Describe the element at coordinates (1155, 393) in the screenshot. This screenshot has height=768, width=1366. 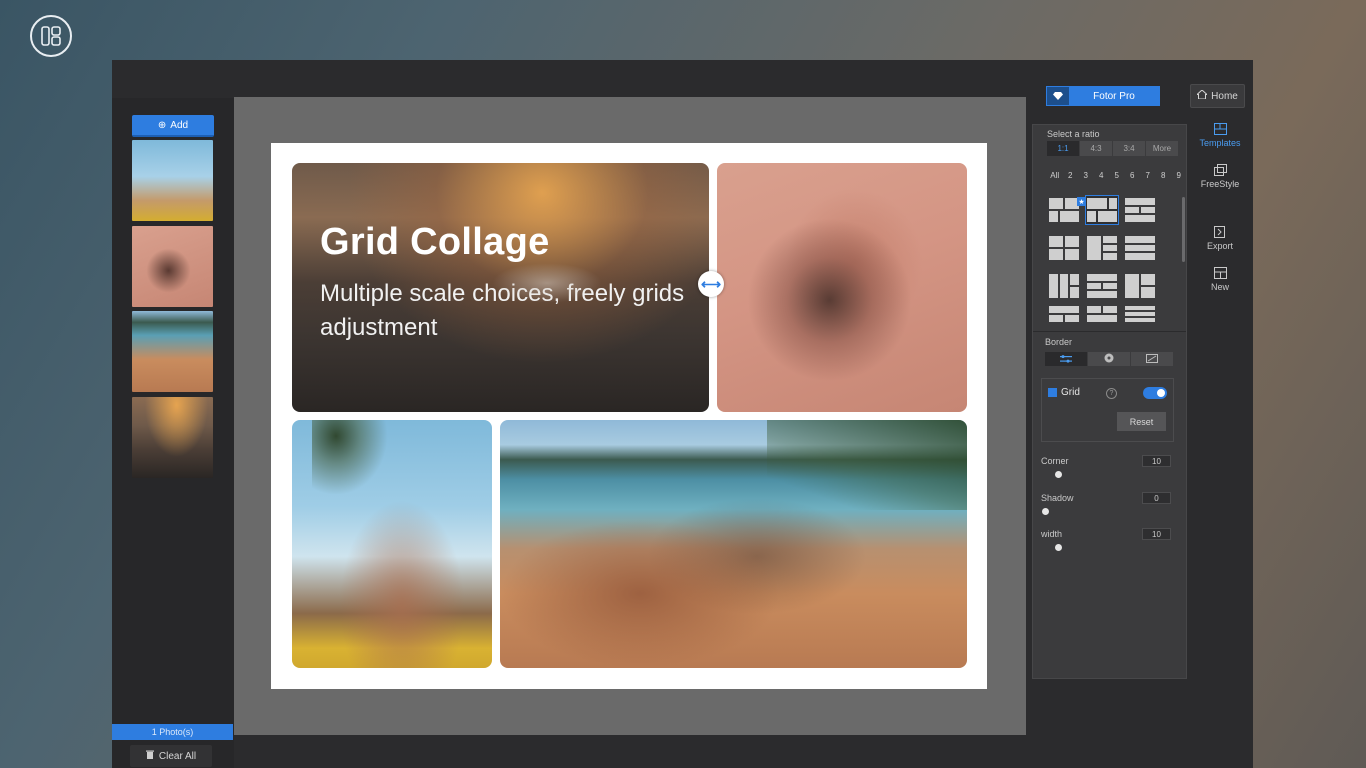
I see `grid-toggle` at that location.